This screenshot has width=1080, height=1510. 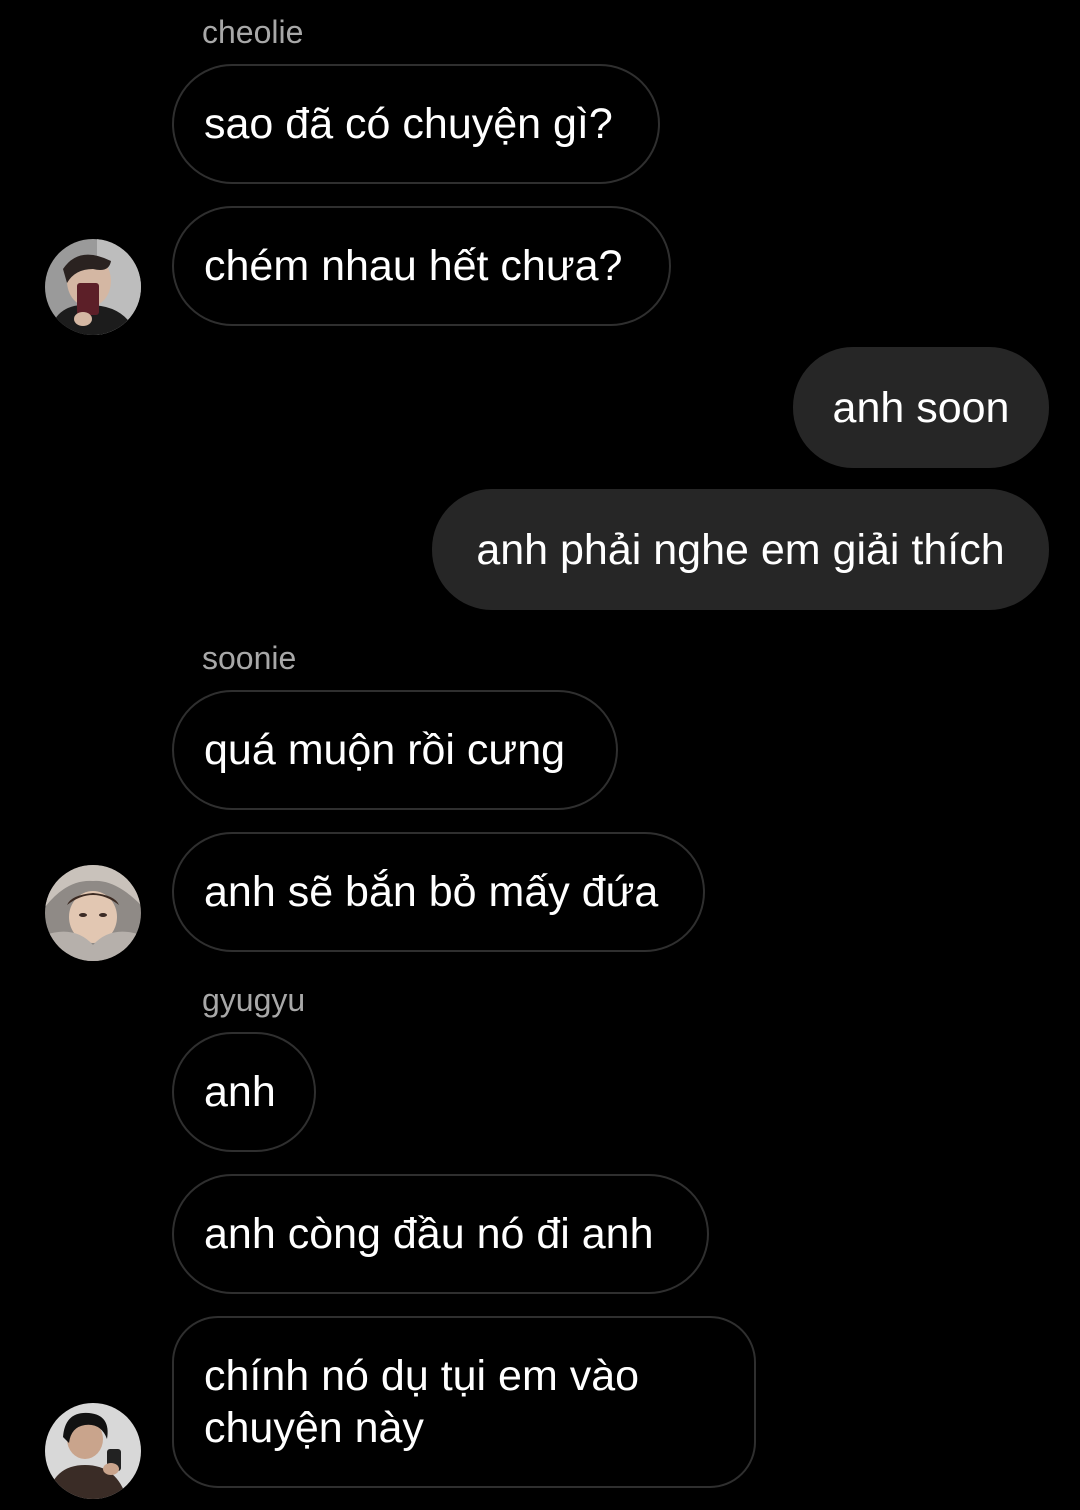 I want to click on message-bubble-incoming: sao đã có chuyện gì?, so click(x=416, y=124).